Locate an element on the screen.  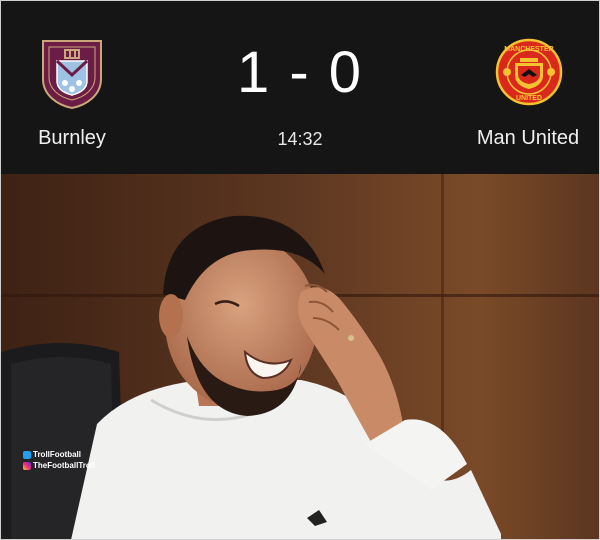
twitter-handle-row: TrollFootball is located at coordinates (59, 454).